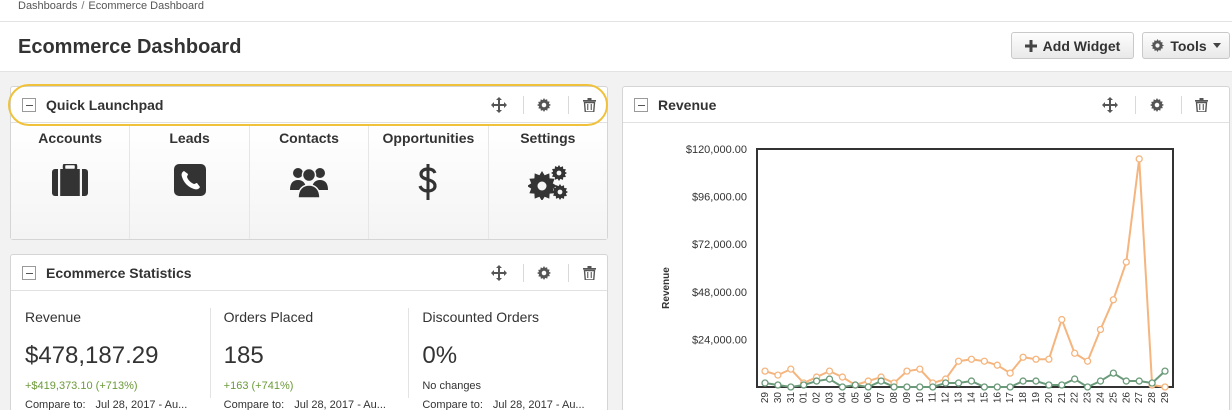 This screenshot has height=410, width=1232. Describe the element at coordinates (1049, 398) in the screenshot. I see `x-tick-label: 20` at that location.